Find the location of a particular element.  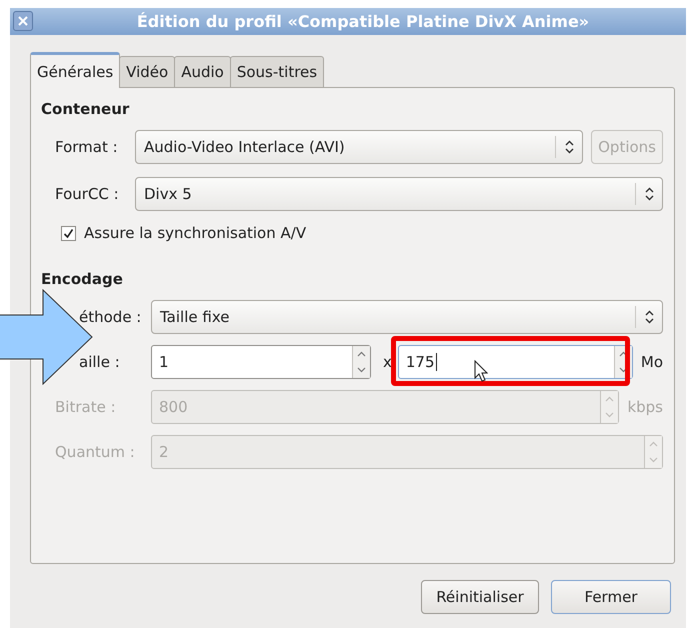

close-icon is located at coordinates (23, 21).